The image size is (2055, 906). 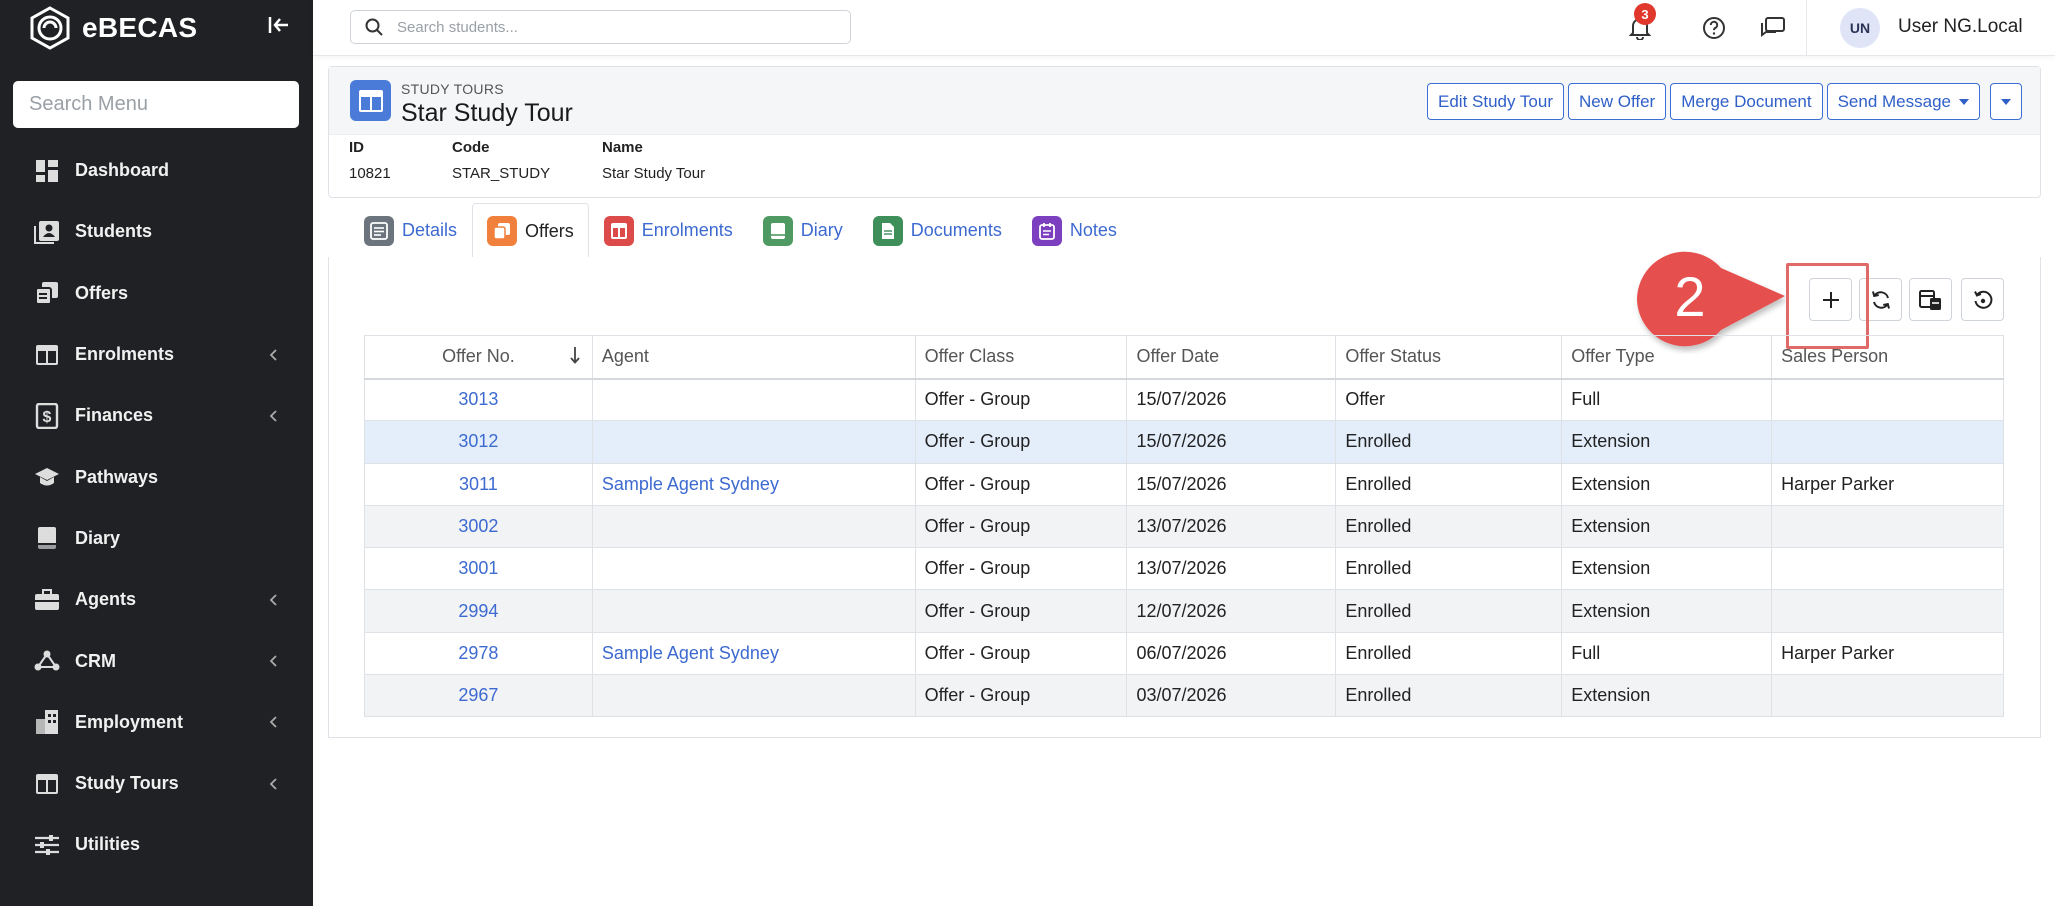 I want to click on menu-search-input, so click(x=156, y=104).